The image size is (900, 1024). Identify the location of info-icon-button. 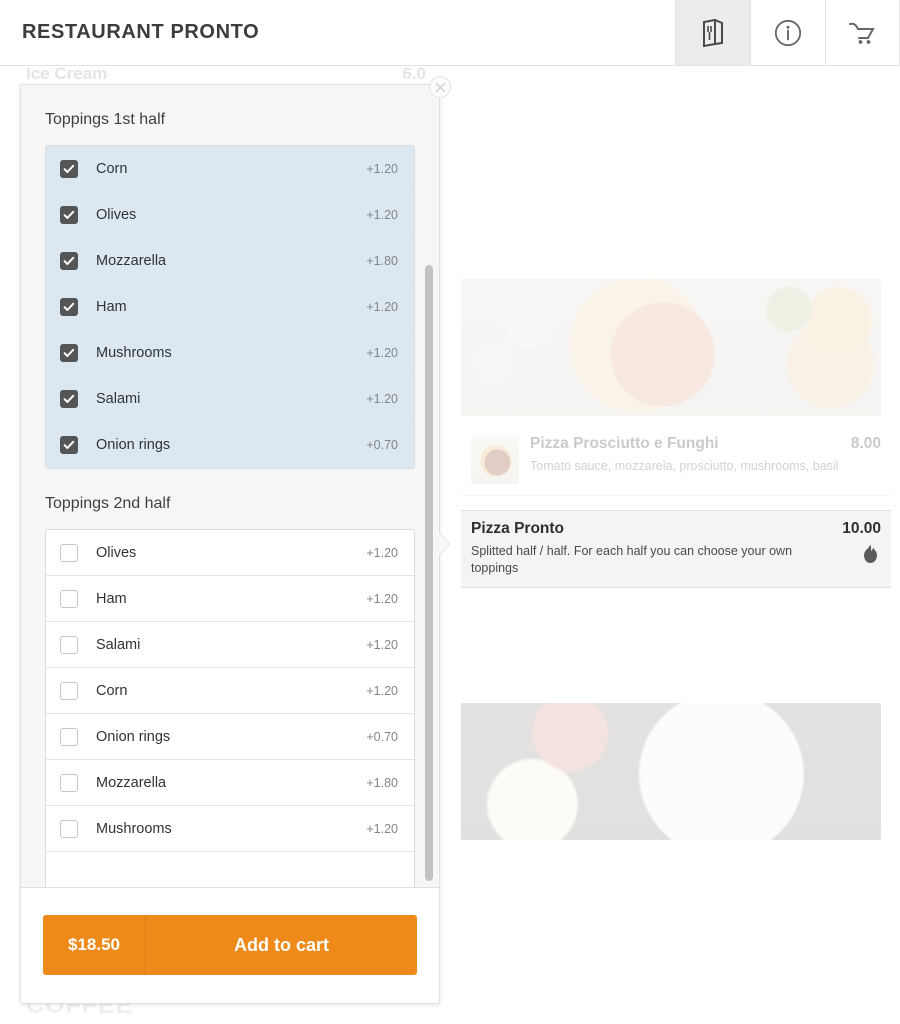
(787, 32).